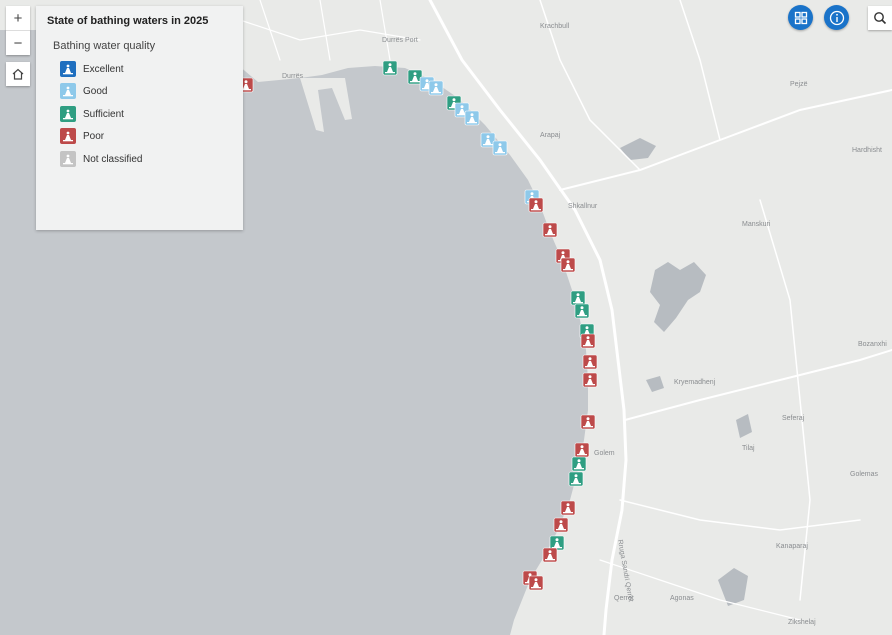  I want to click on place-label: Bozanxhi, so click(872, 344).